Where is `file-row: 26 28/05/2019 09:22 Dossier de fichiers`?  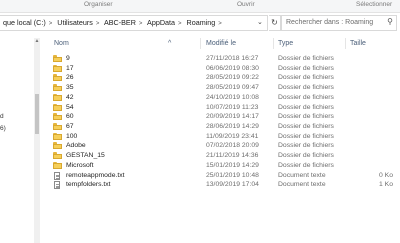
file-row: 26 28/05/2019 09:22 Dossier de fichiers is located at coordinates (222, 78).